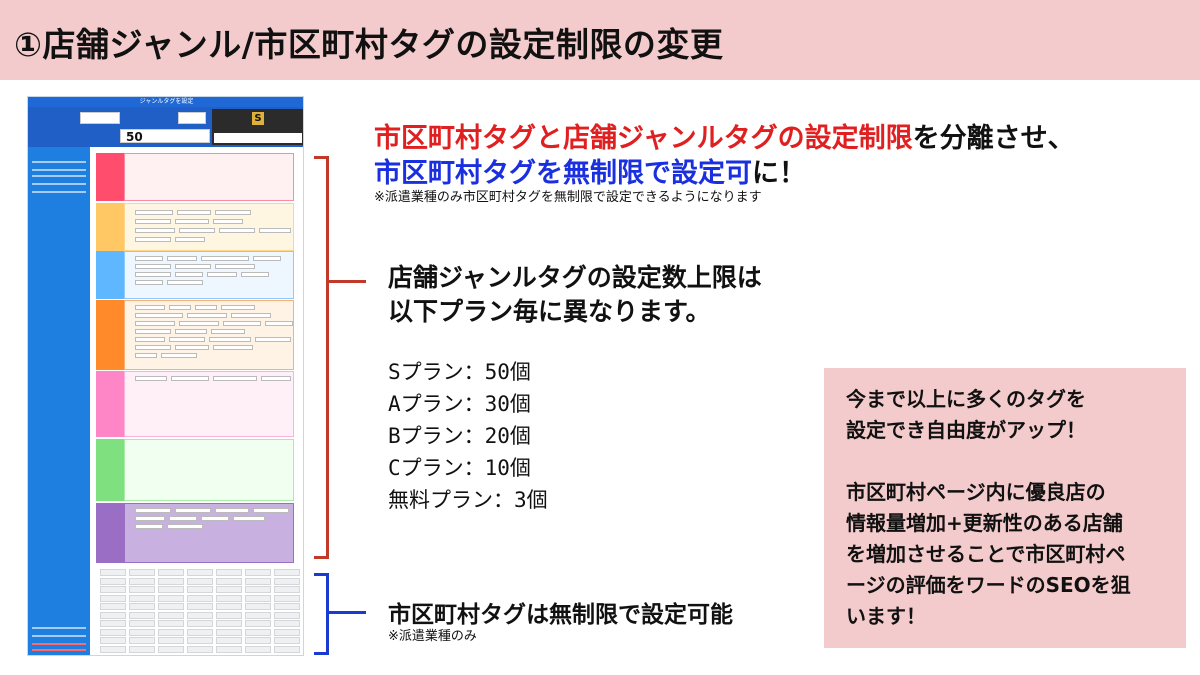 The image size is (1200, 675). I want to click on headline-red-text: 市区町村タグと店舗ジャンルタグの設定制限, so click(643, 138).